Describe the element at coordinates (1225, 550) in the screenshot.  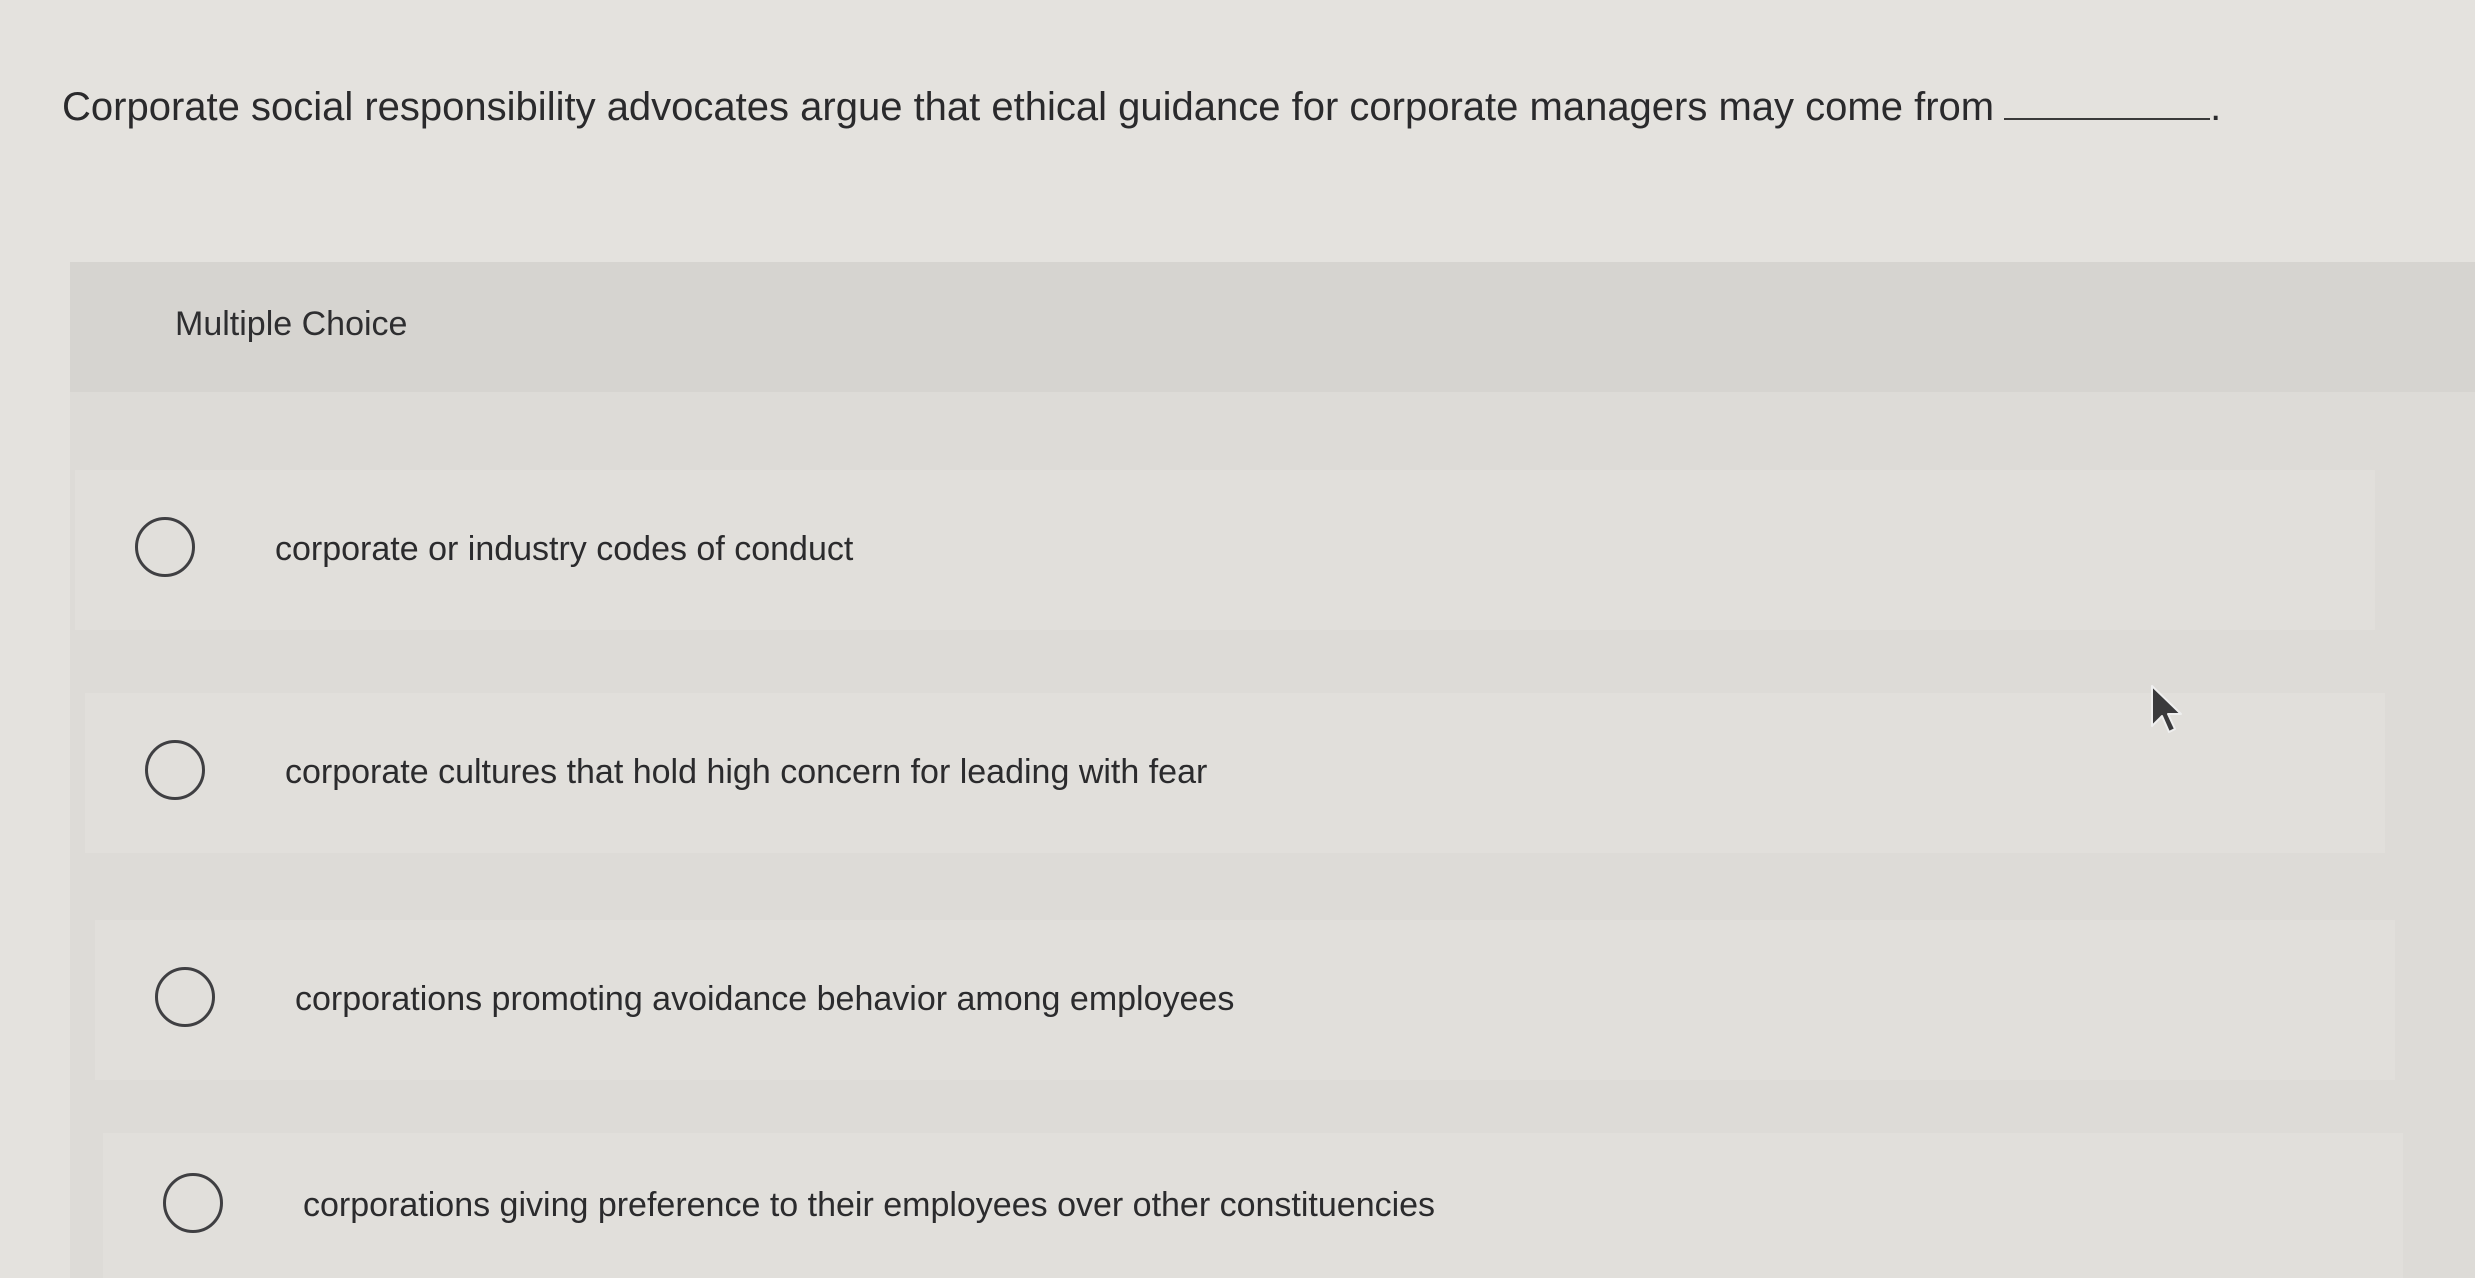
I see `answer-option-1: corporate or industry codes of conduct` at that location.